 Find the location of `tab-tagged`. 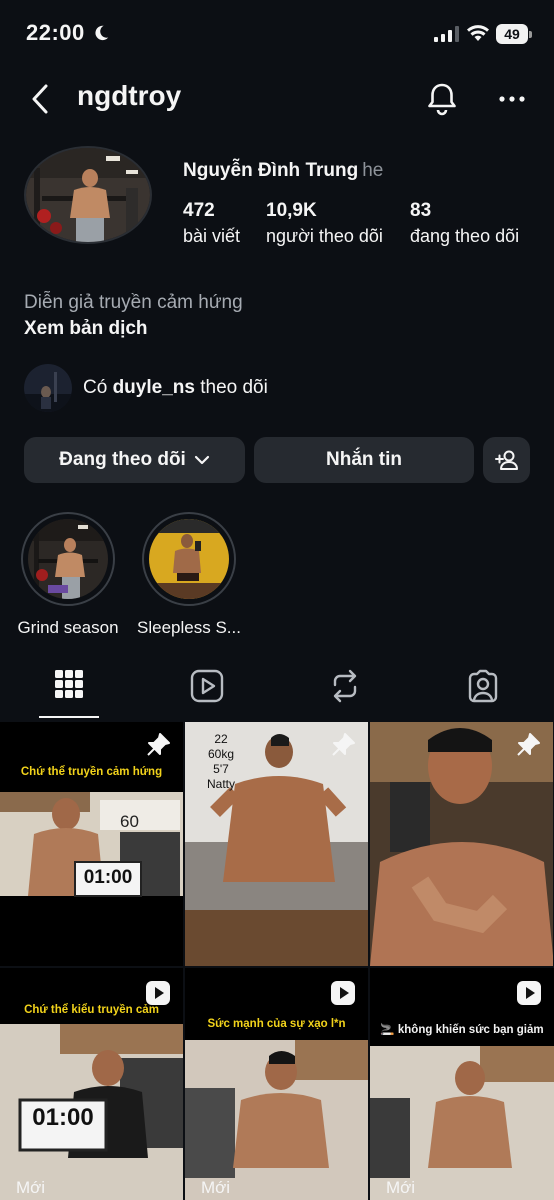

tab-tagged is located at coordinates (483, 690).